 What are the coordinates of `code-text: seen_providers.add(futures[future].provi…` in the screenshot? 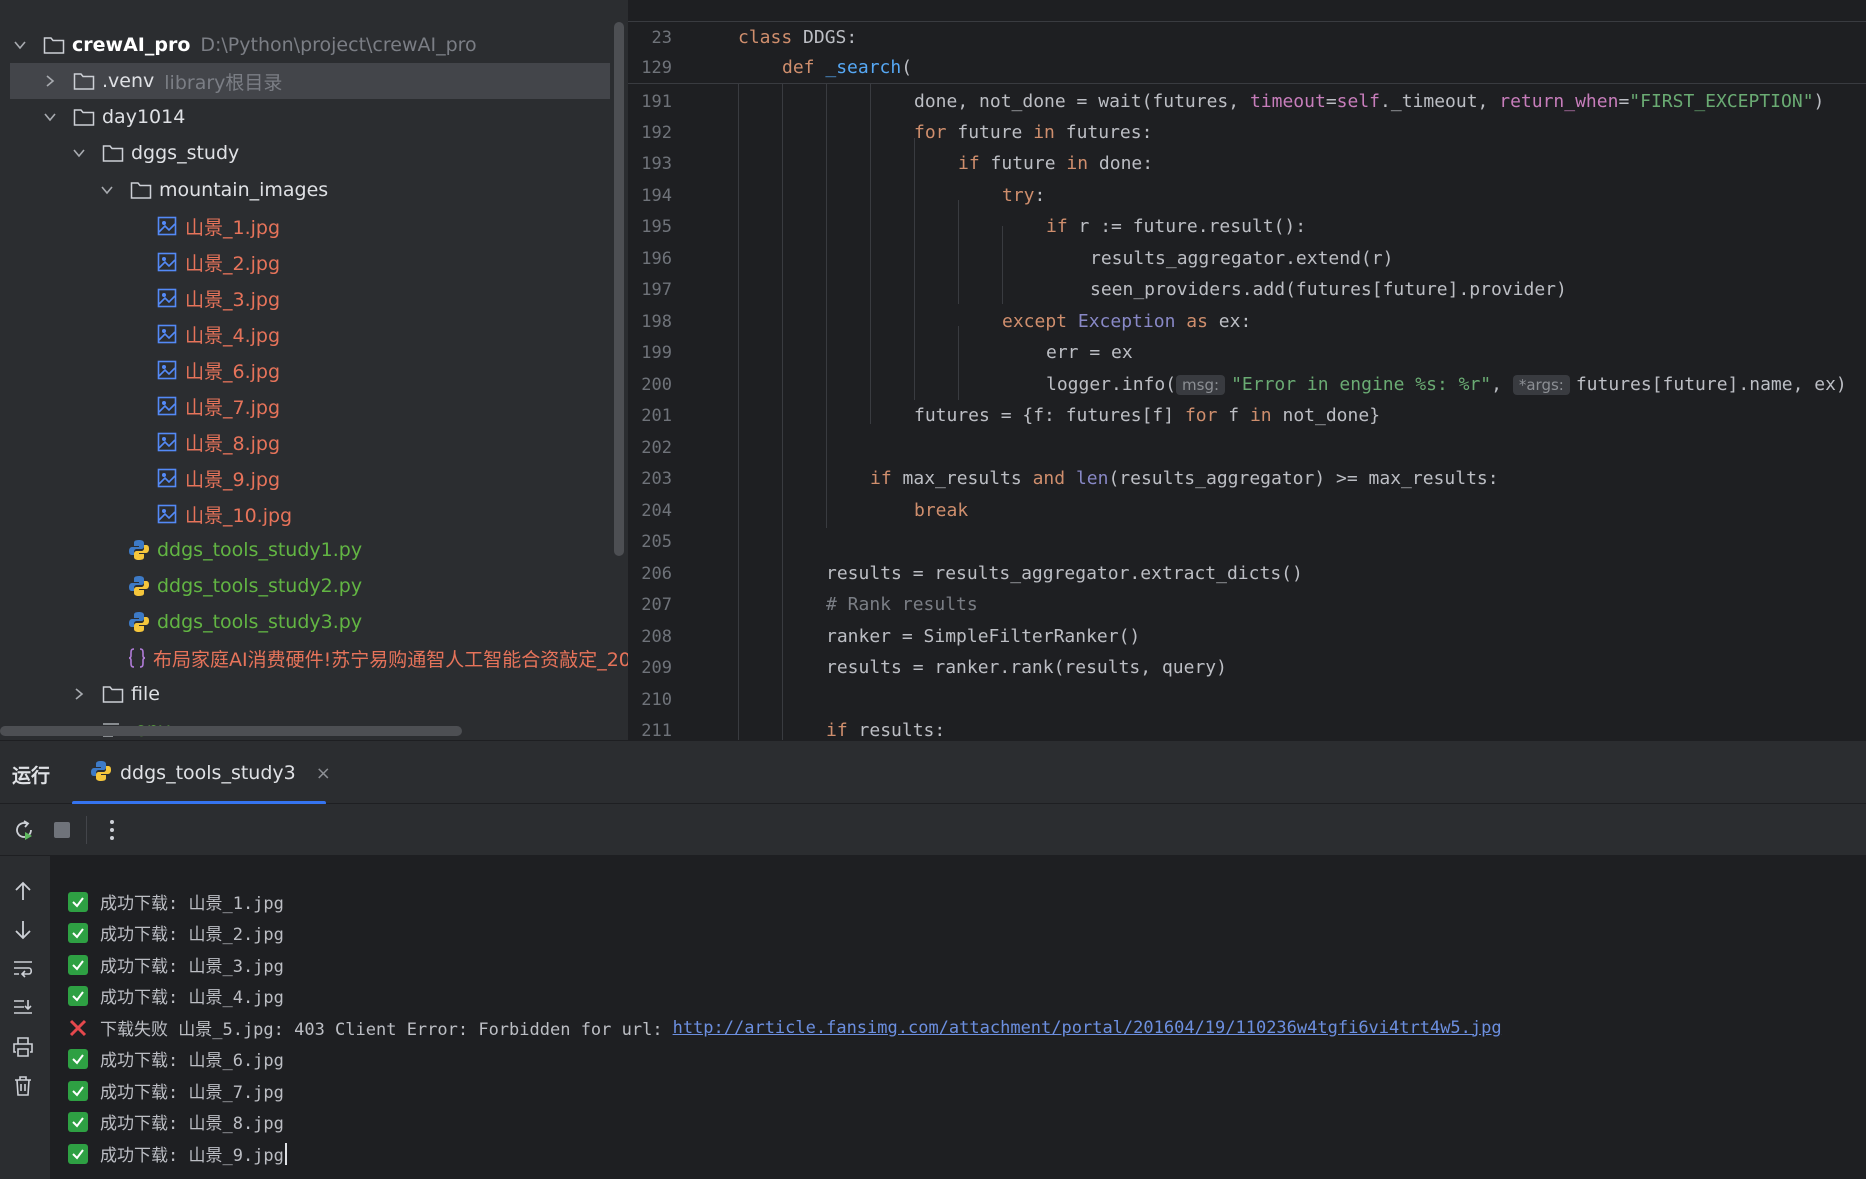 It's located at (1328, 289).